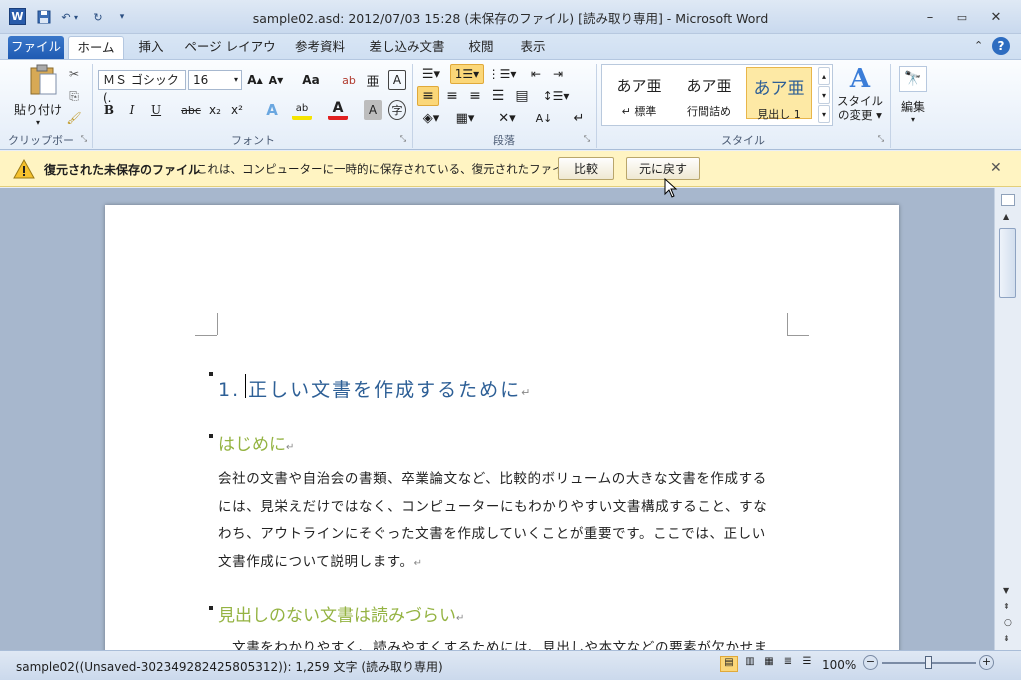 The width and height of the screenshot is (1021, 680). What do you see at coordinates (467, 74) in the screenshot?
I see `numbering-icon: 1☰▾` at bounding box center [467, 74].